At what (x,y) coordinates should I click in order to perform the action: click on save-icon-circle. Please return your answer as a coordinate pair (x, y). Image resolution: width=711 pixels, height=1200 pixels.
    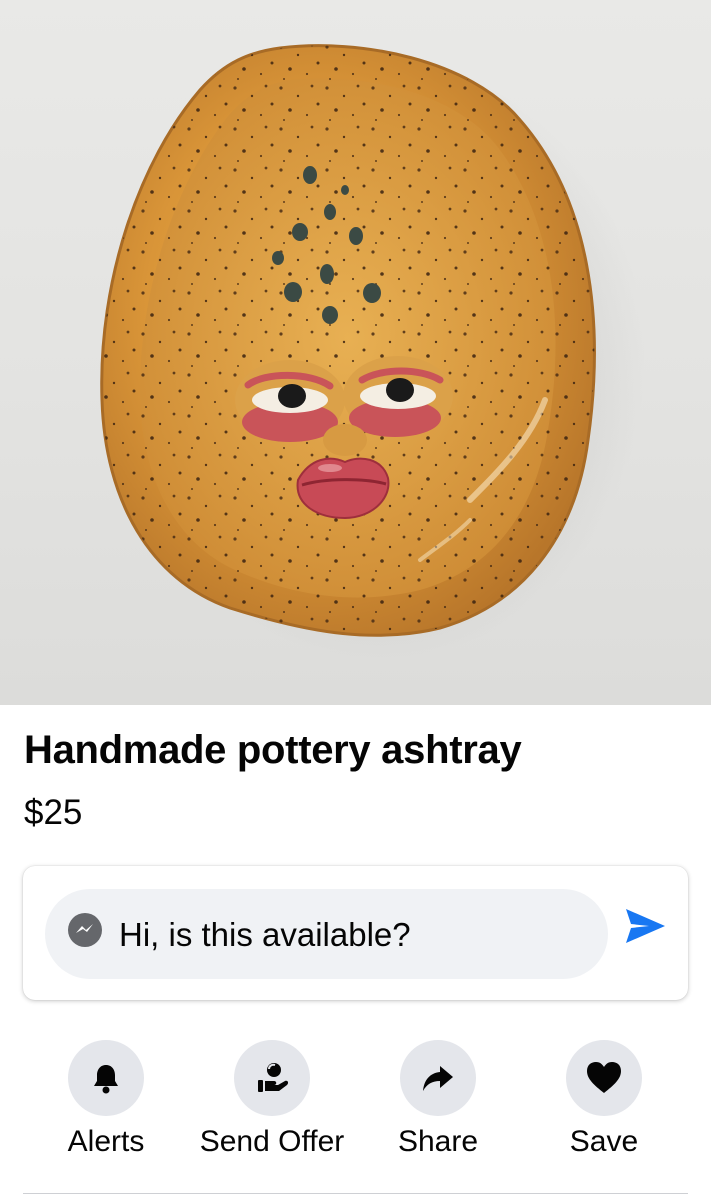
    Looking at the image, I should click on (604, 1078).